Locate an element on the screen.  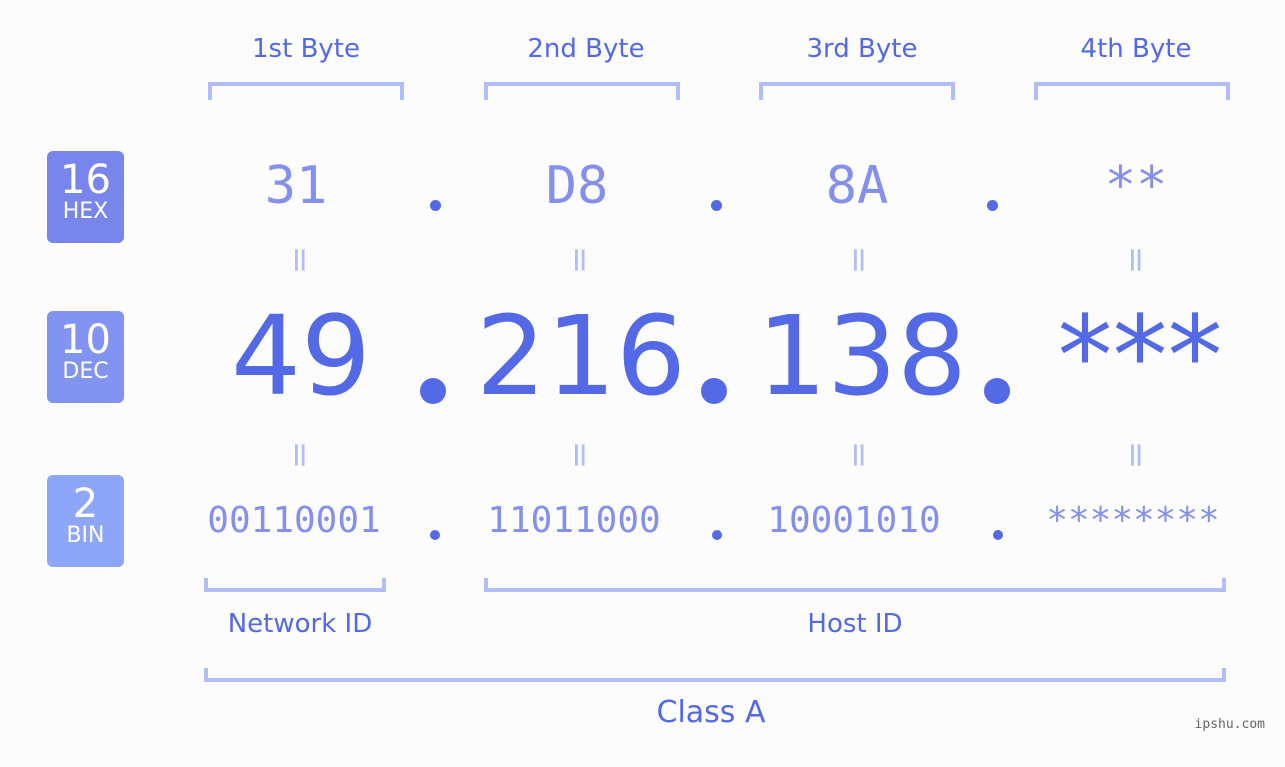
watermark: ipshu.com is located at coordinates (1229, 724).